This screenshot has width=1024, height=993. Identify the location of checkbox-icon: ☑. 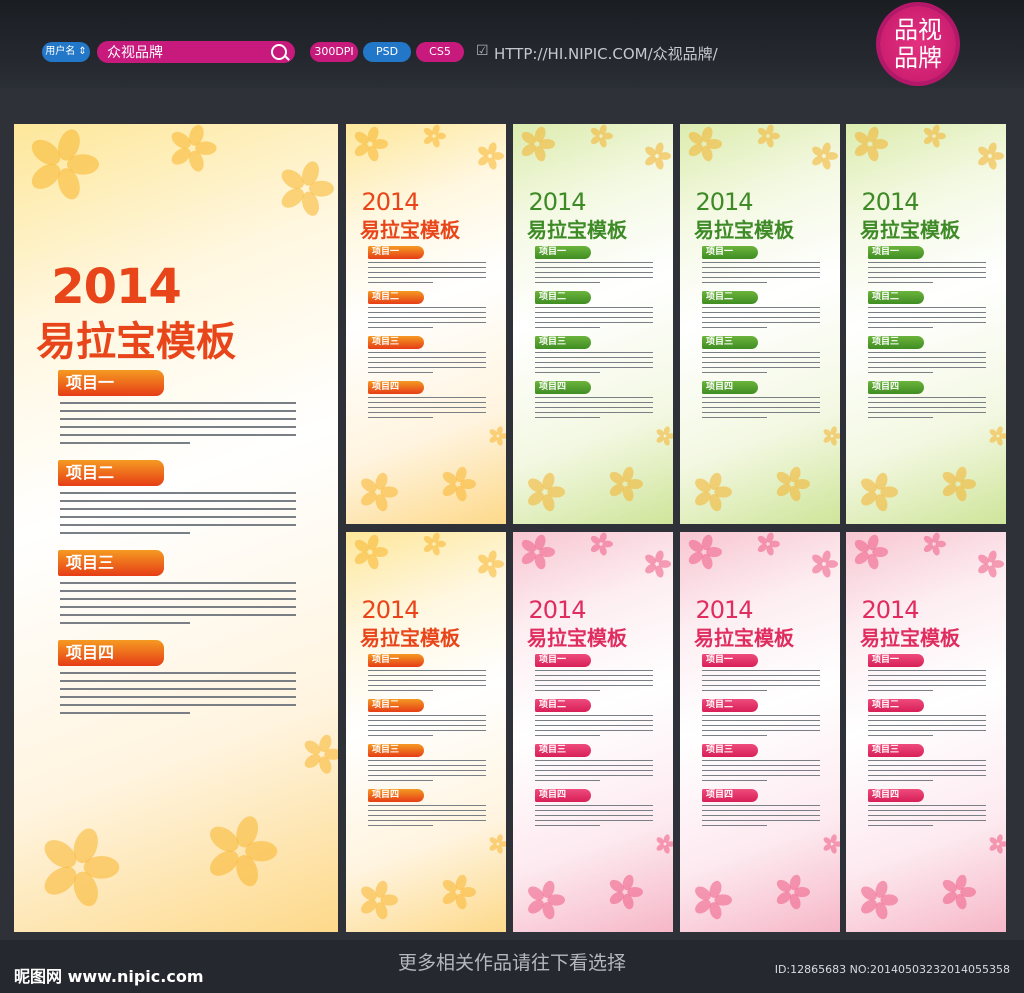
(482, 51).